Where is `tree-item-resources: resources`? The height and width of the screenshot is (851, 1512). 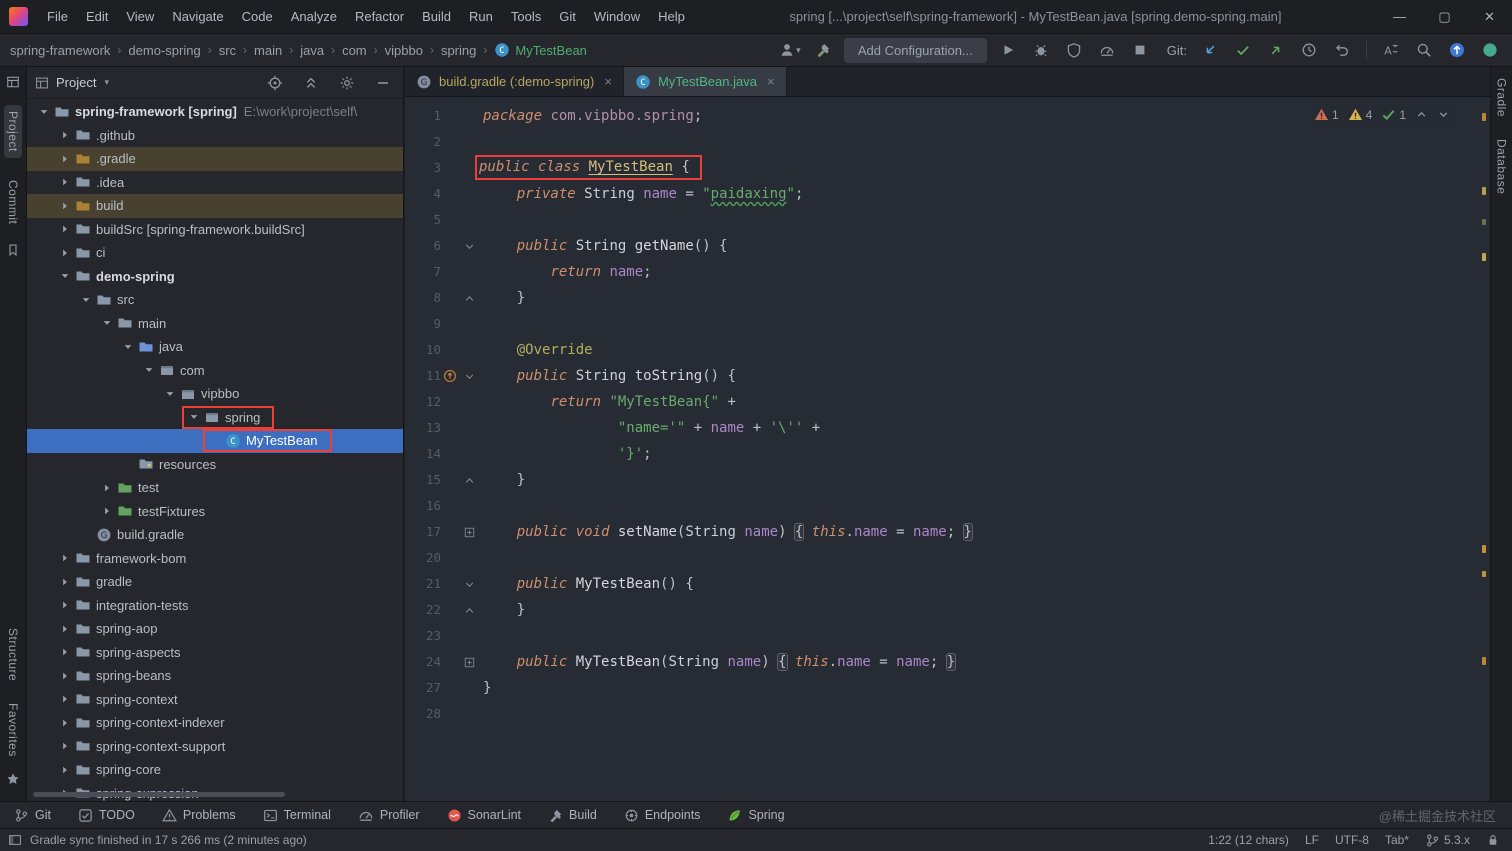
tree-item-resources: resources is located at coordinates (215, 465).